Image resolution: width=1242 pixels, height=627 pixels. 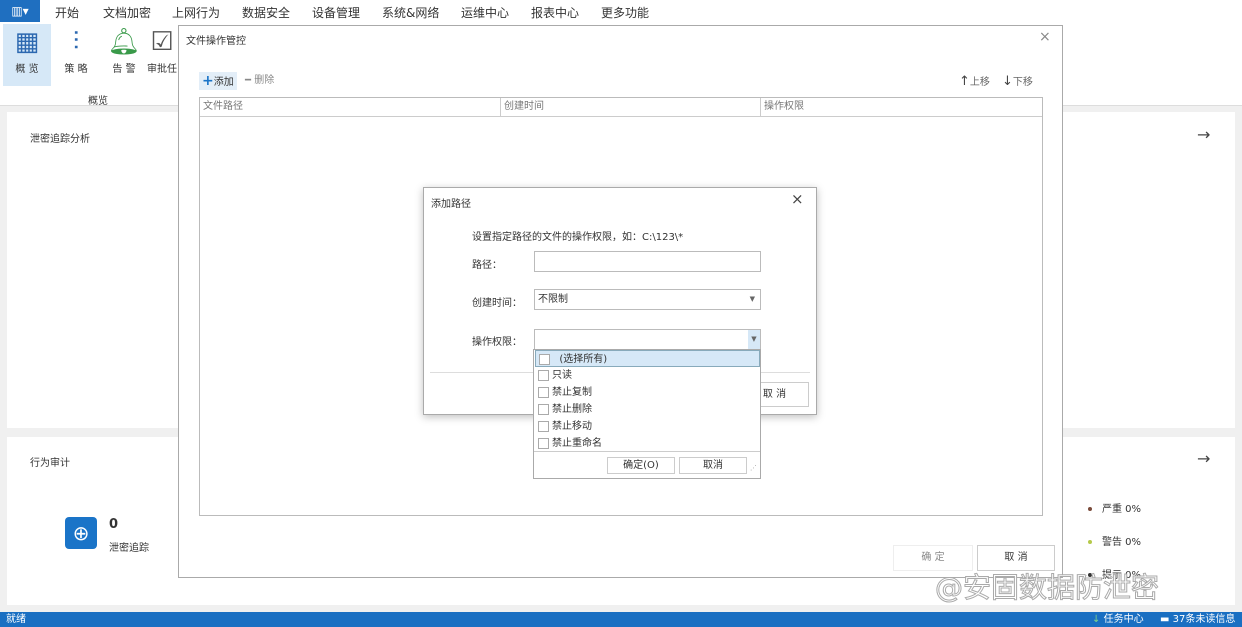 I want to click on dialog-title: 添加路径, so click(x=451, y=204).